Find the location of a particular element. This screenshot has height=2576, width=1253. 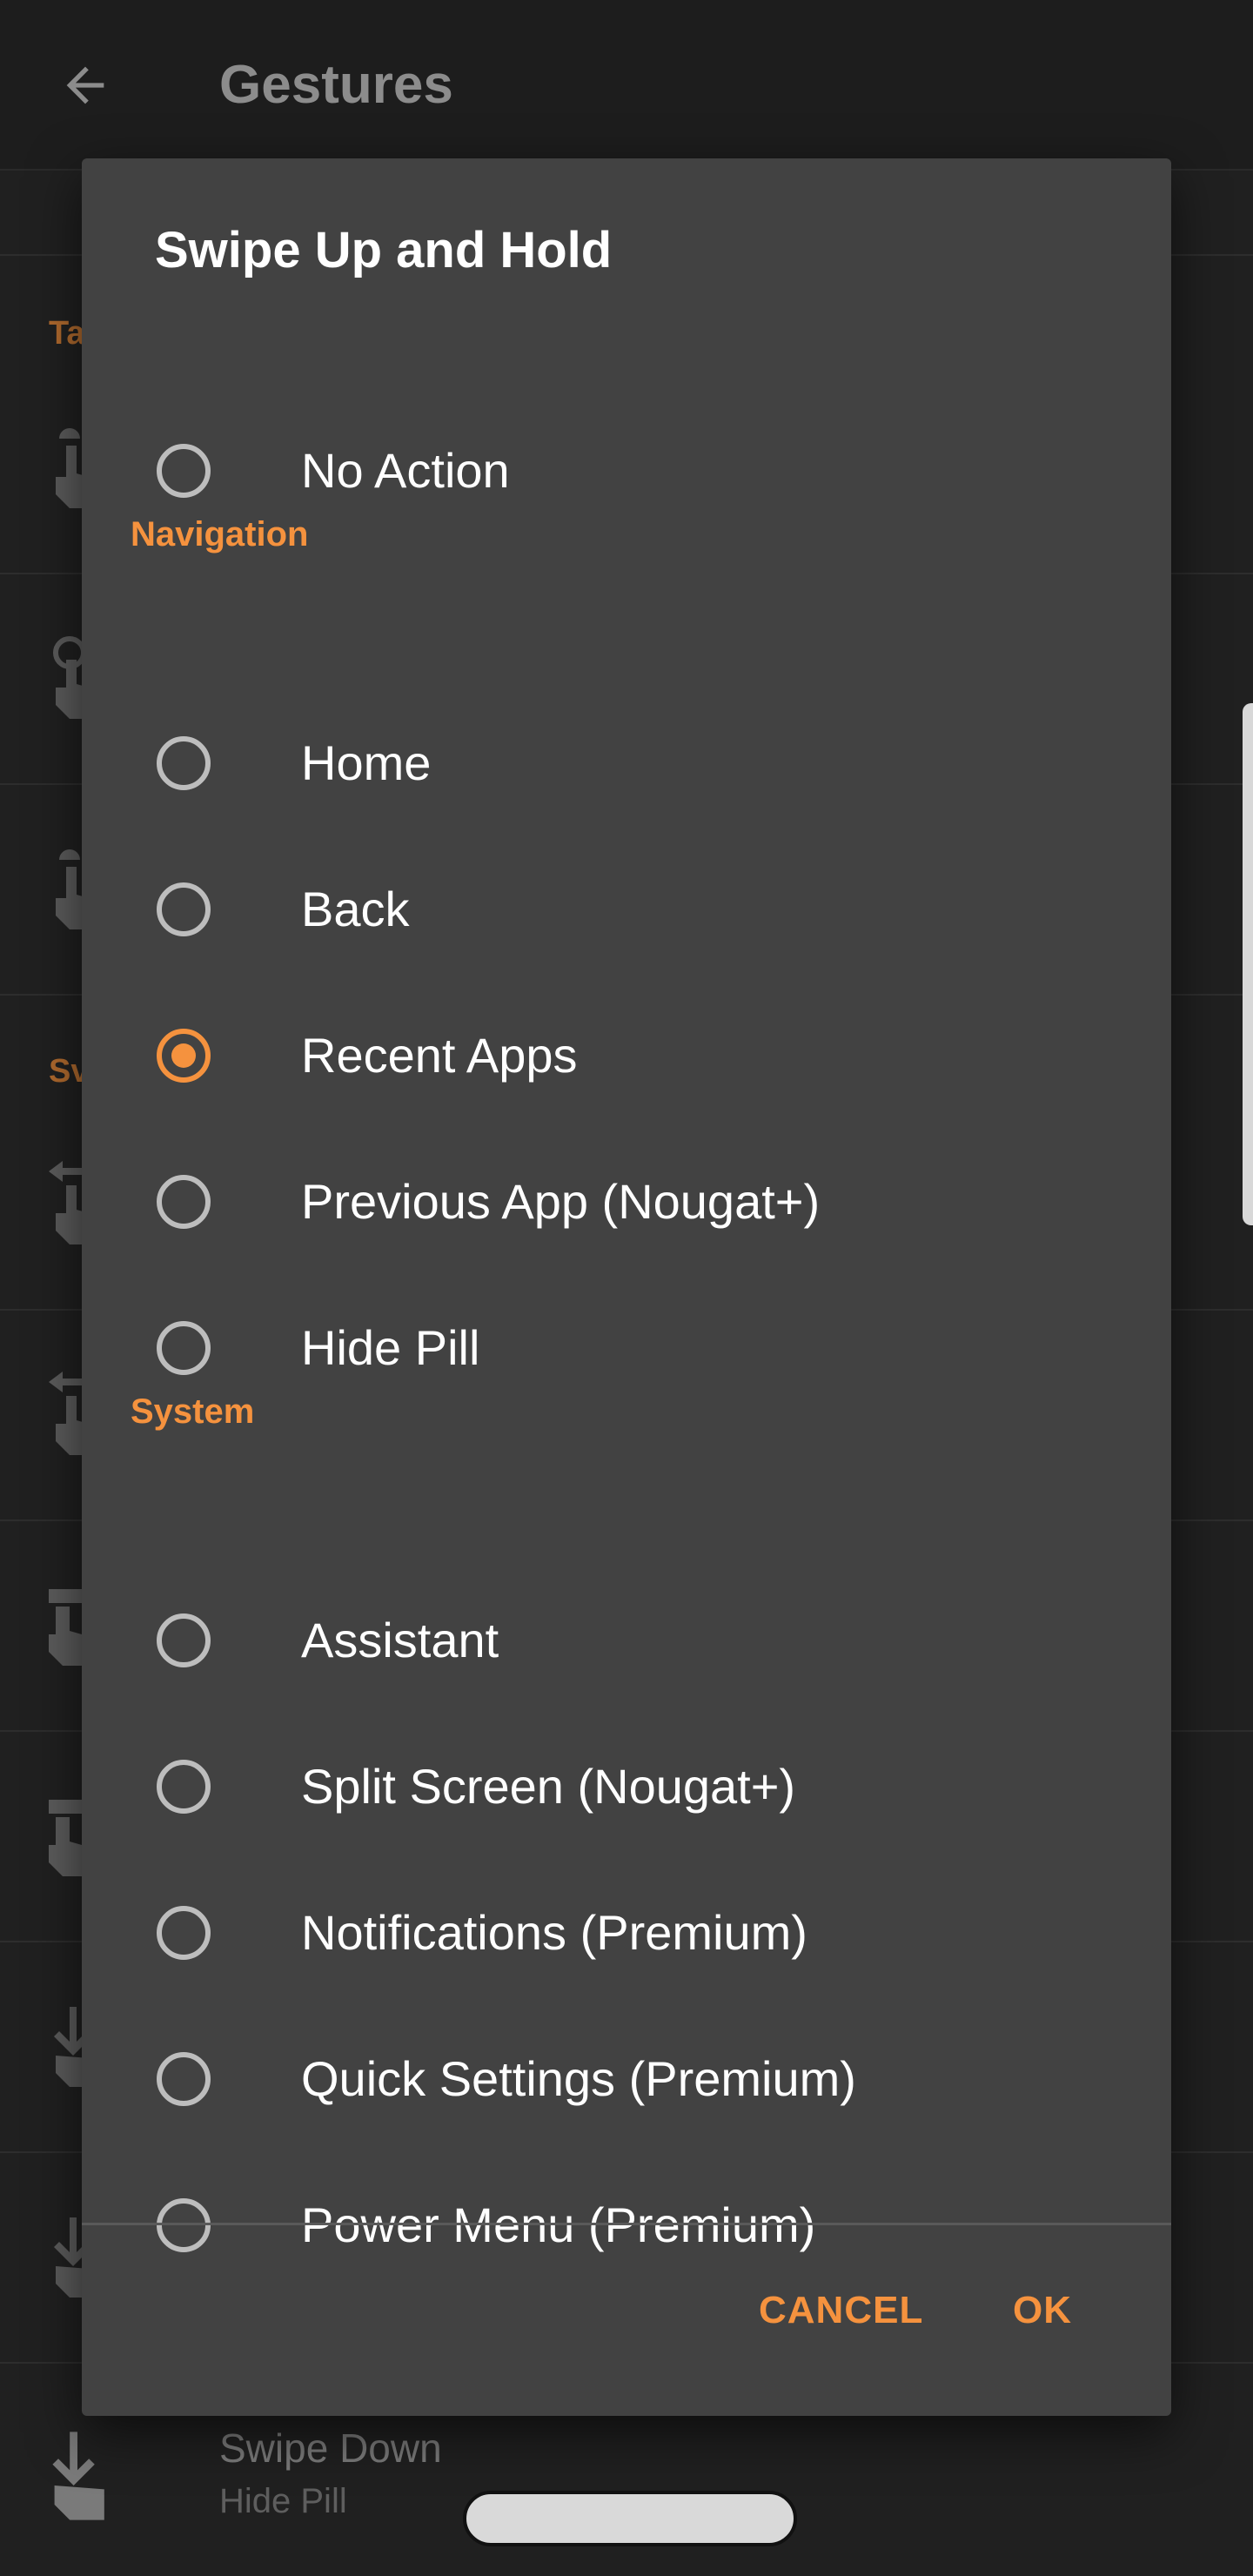

option-label: Assistant is located at coordinates (400, 1640).